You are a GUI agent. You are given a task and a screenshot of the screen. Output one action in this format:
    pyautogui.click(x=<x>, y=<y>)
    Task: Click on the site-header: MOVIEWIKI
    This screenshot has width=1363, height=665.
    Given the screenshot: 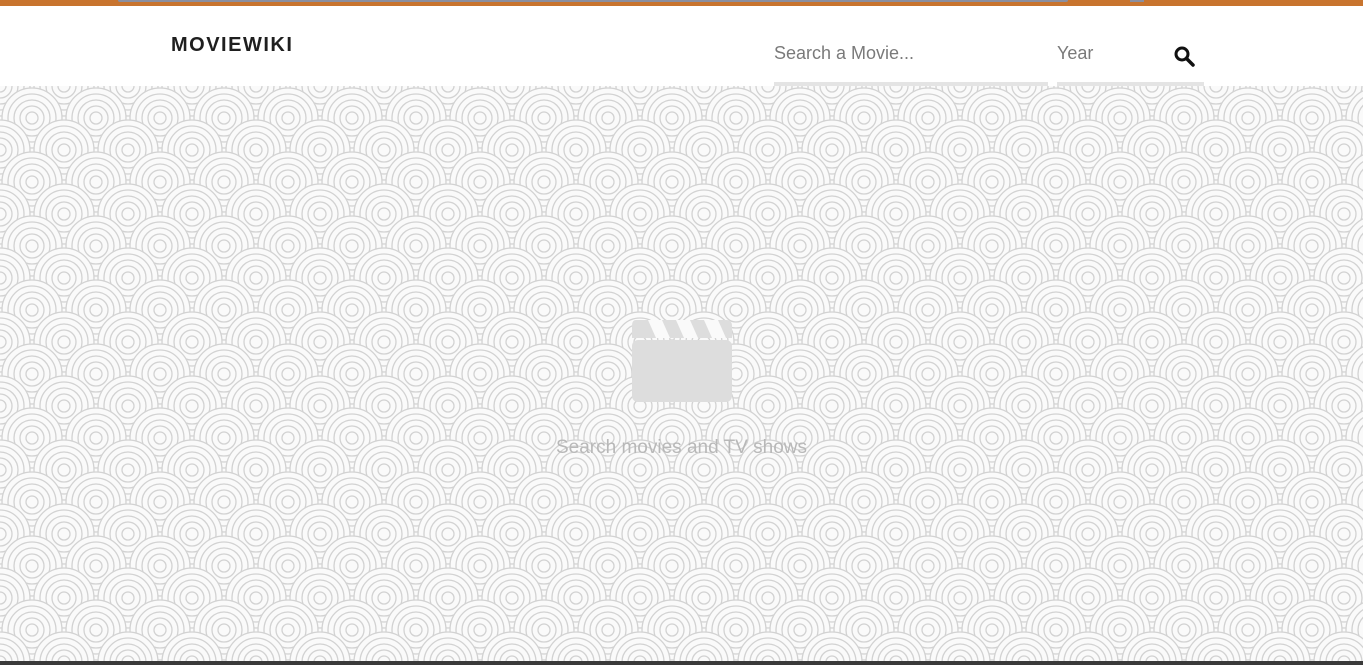 What is the action you would take?
    pyautogui.click(x=681, y=46)
    